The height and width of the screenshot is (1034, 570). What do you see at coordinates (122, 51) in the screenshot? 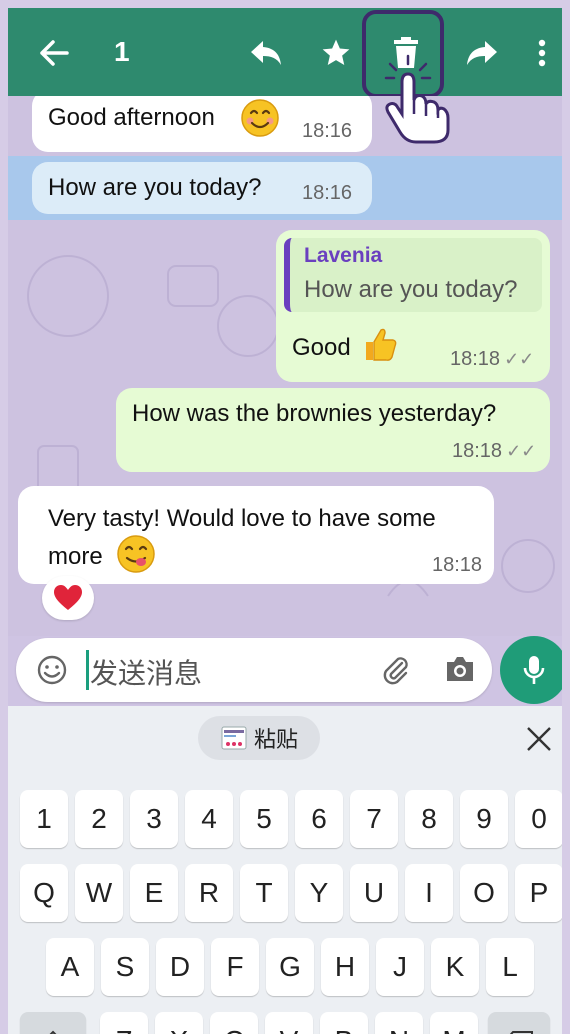
I see `selected-count: 1` at bounding box center [122, 51].